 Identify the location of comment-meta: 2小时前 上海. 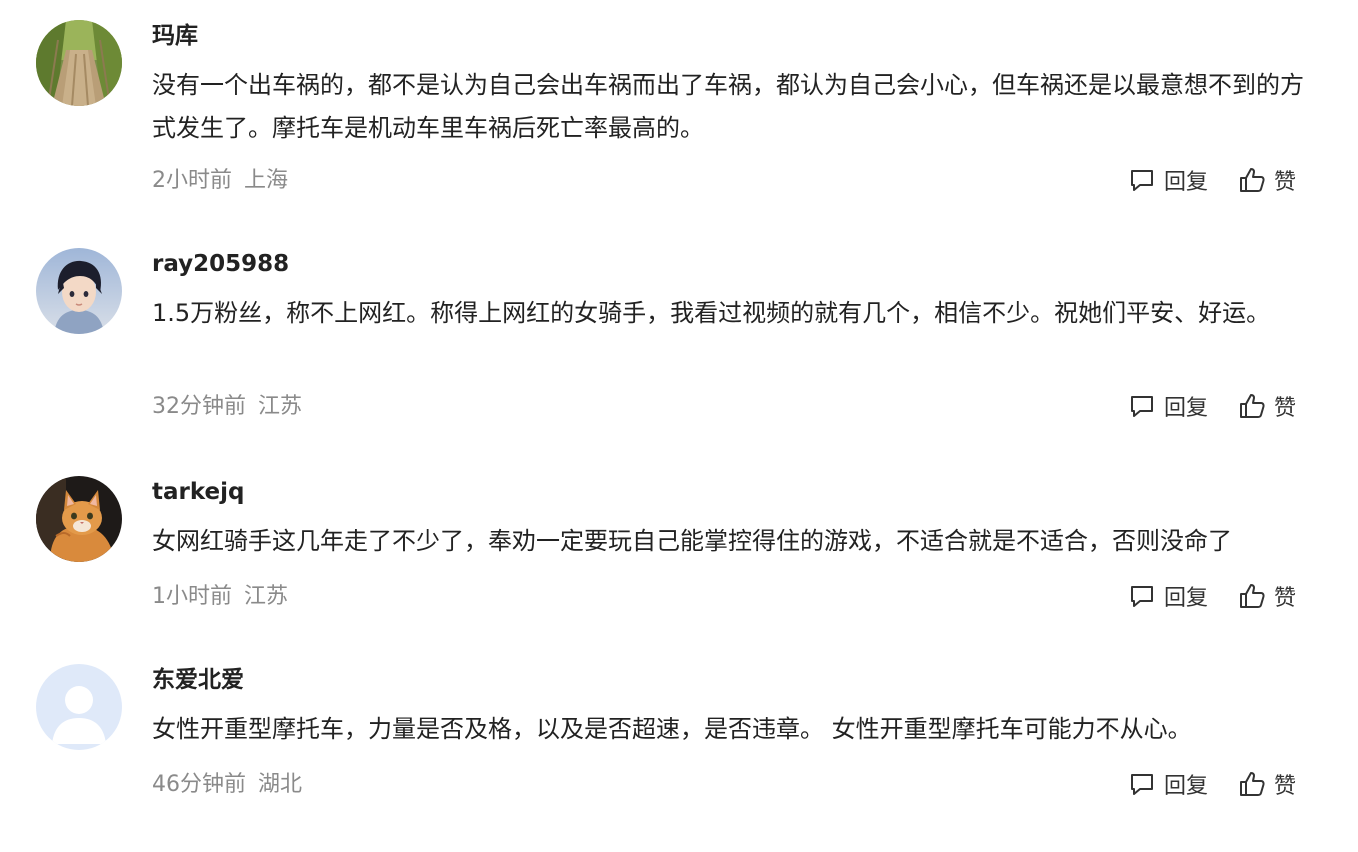
(220, 181).